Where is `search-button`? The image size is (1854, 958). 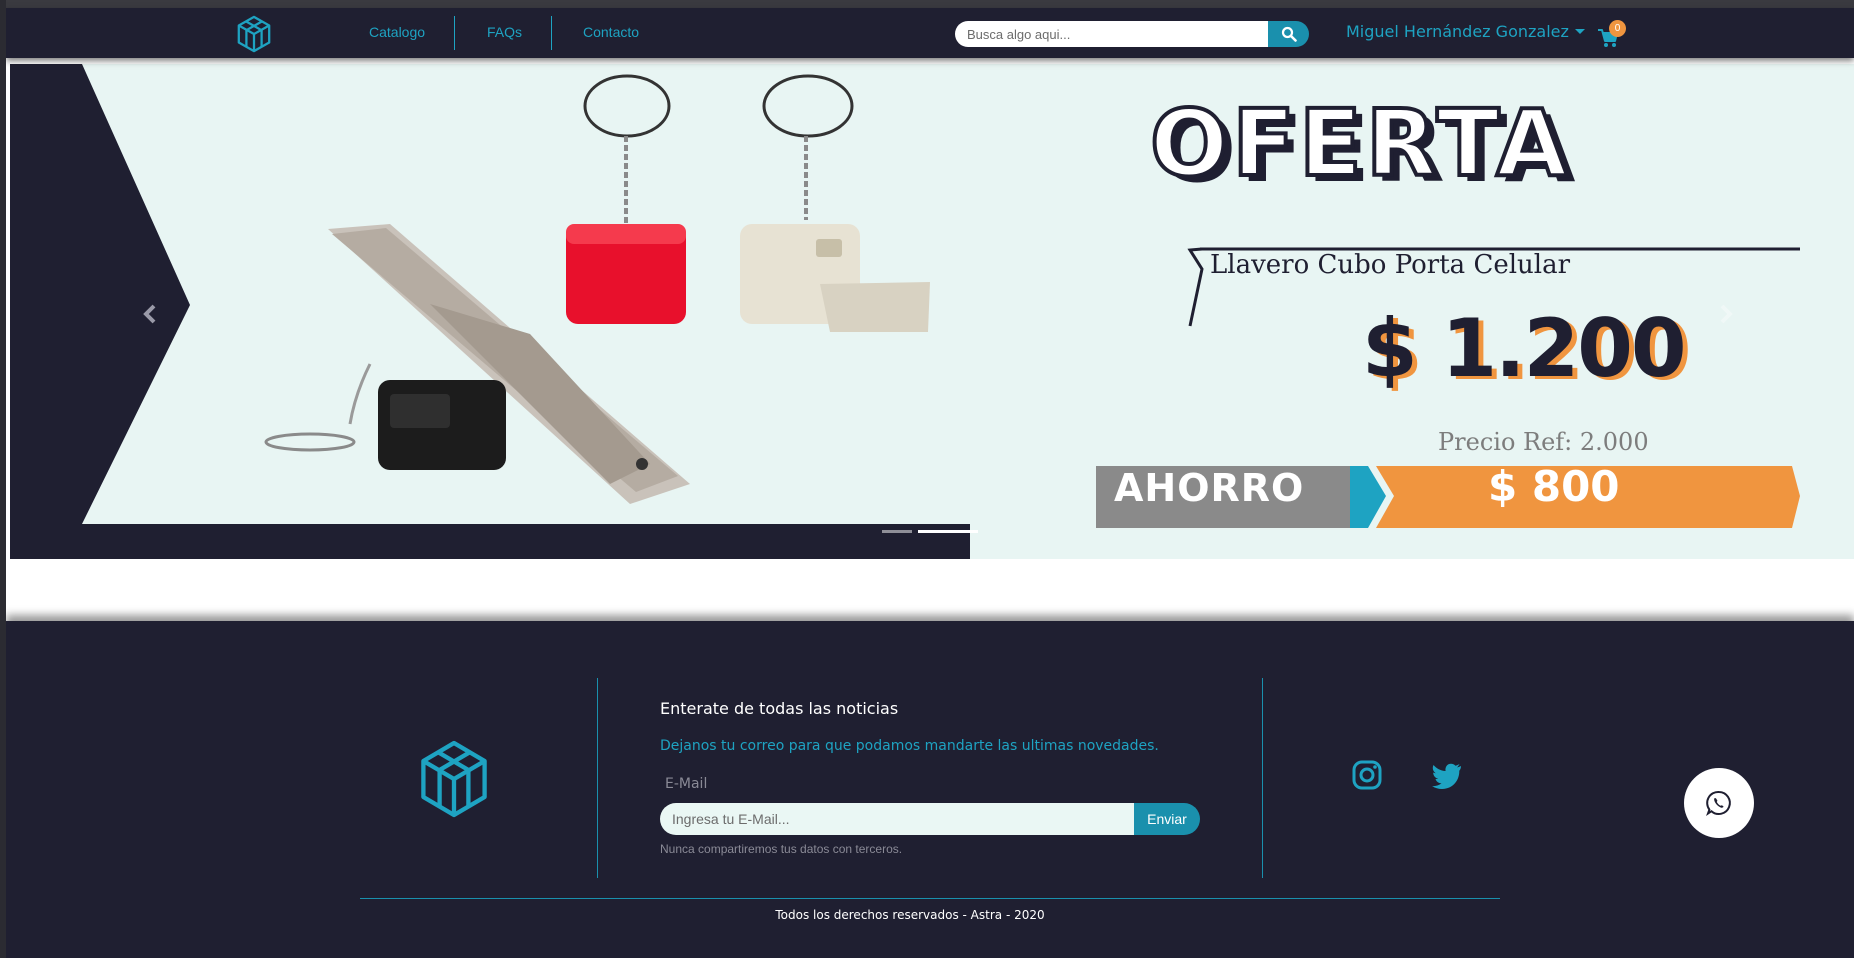 search-button is located at coordinates (1288, 34).